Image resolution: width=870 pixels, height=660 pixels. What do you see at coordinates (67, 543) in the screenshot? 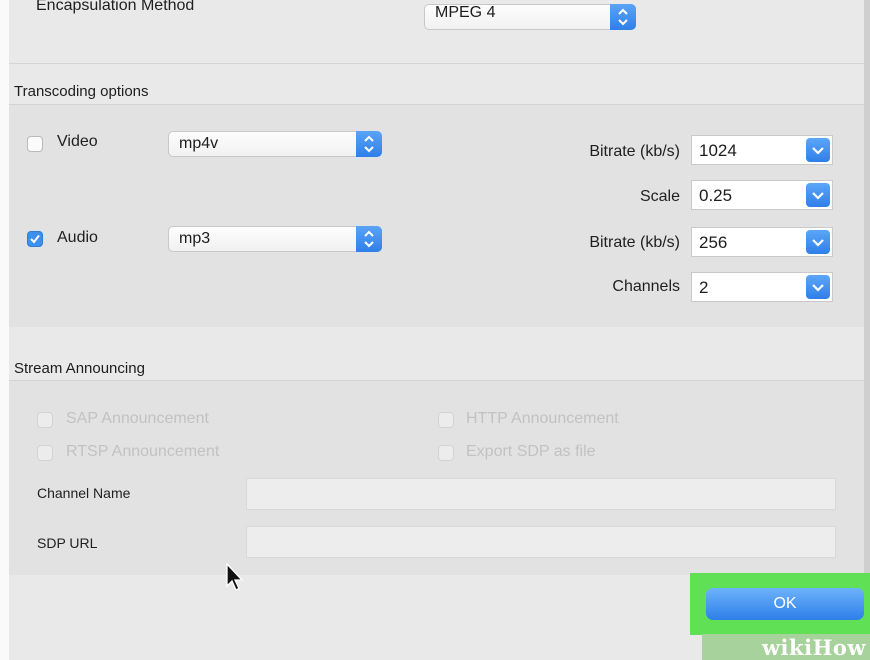
I see `sdp-url-label: SDP URL` at bounding box center [67, 543].